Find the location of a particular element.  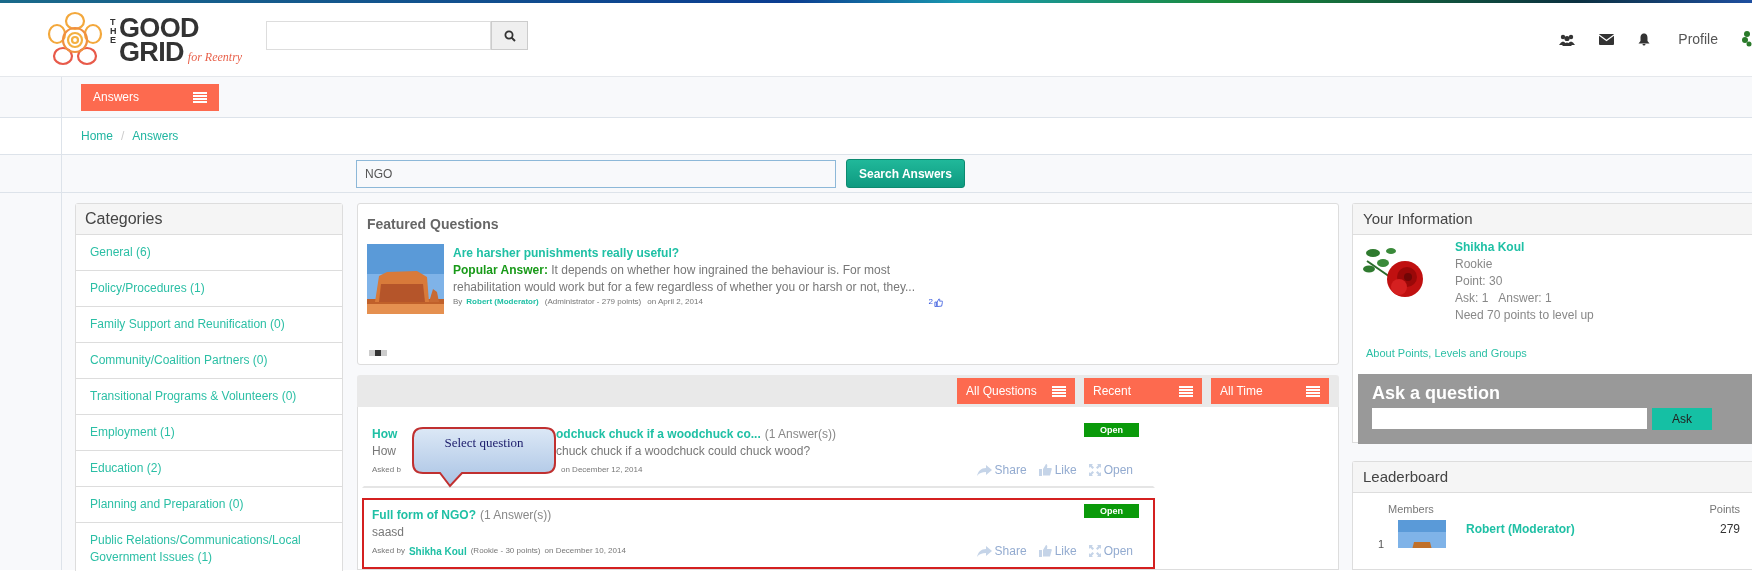

search-icon is located at coordinates (509, 35).